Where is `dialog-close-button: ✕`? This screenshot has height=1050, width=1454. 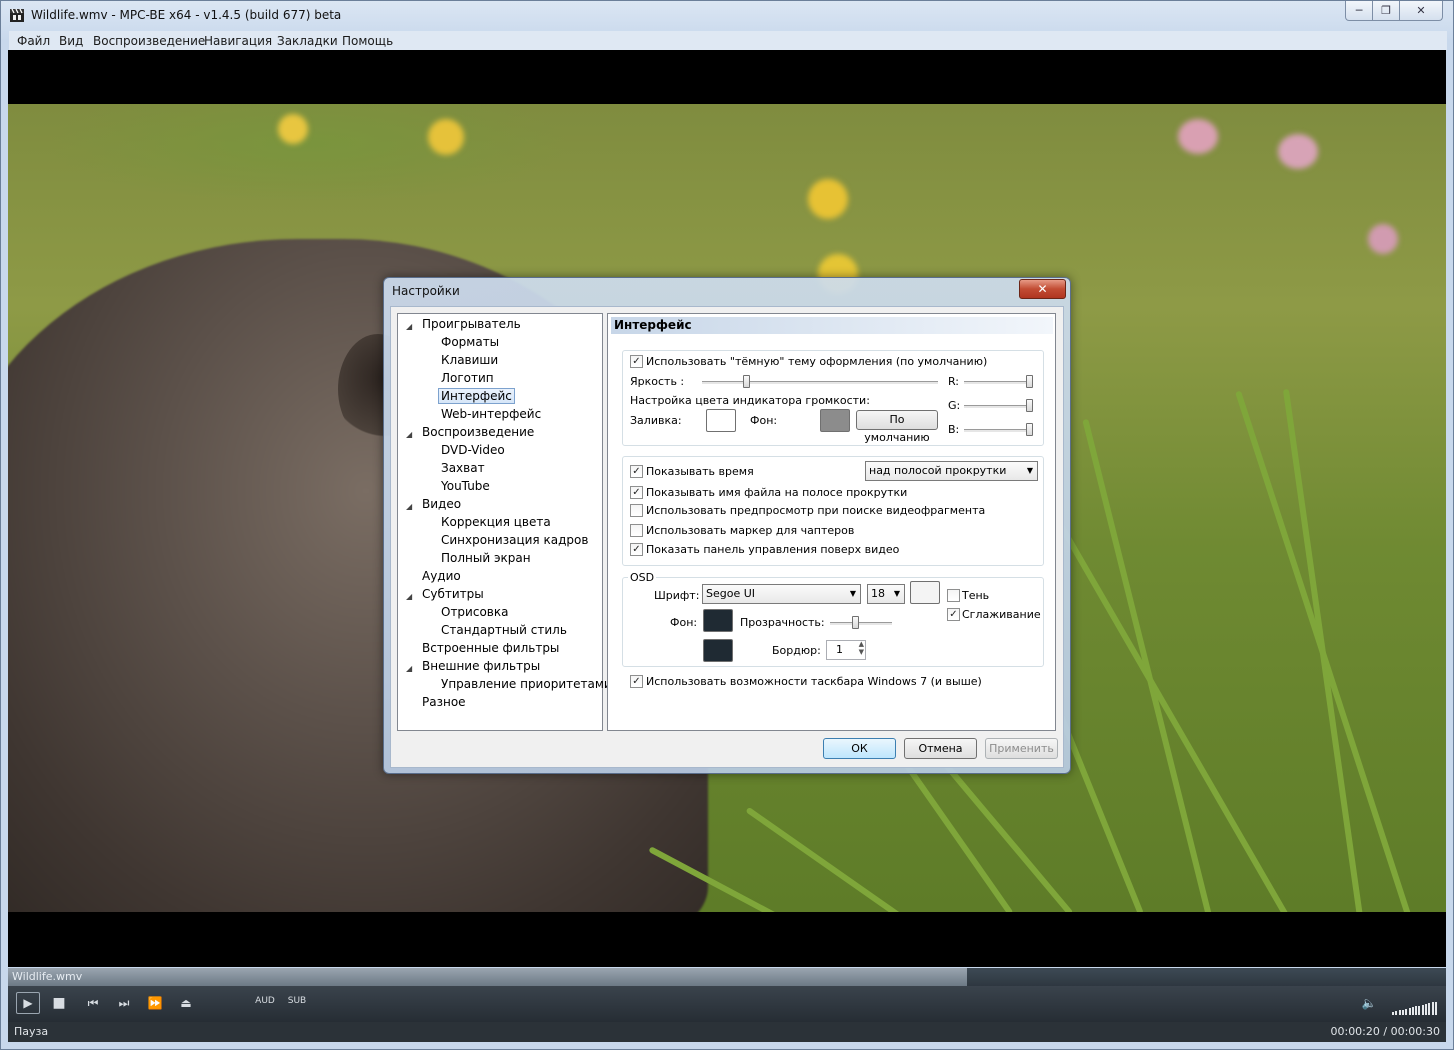
dialog-close-button: ✕ is located at coordinates (1042, 289).